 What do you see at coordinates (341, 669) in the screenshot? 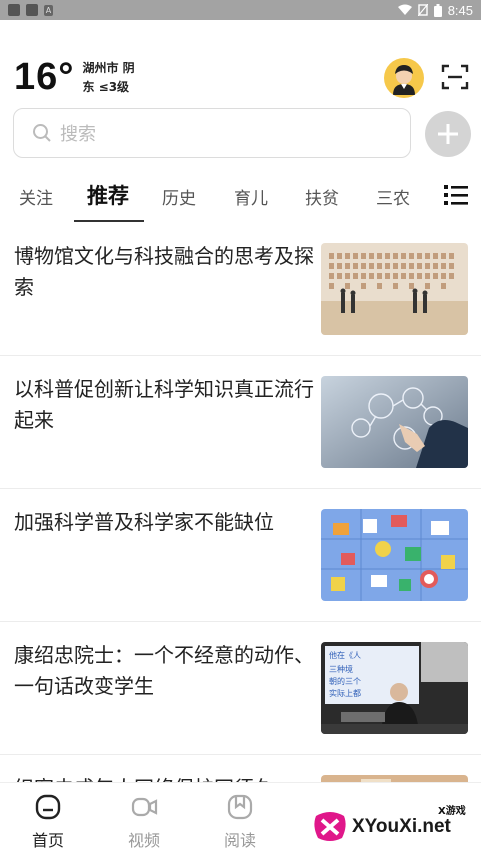
I see `slide-text-line: 三种境` at bounding box center [341, 669].